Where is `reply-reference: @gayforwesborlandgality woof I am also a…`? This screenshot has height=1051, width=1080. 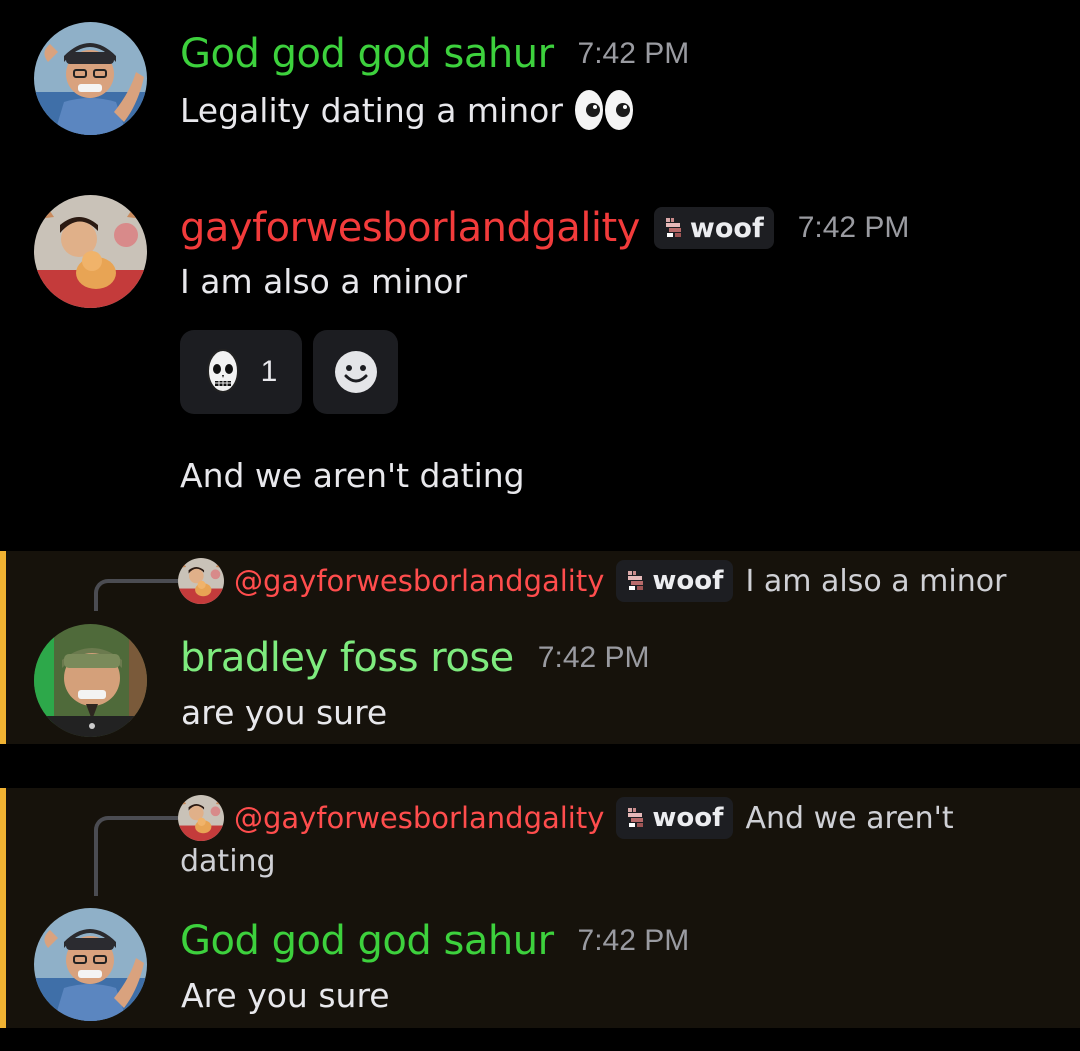
reply-reference: @gayforwesborlandgality woof I am also a… is located at coordinates (592, 581).